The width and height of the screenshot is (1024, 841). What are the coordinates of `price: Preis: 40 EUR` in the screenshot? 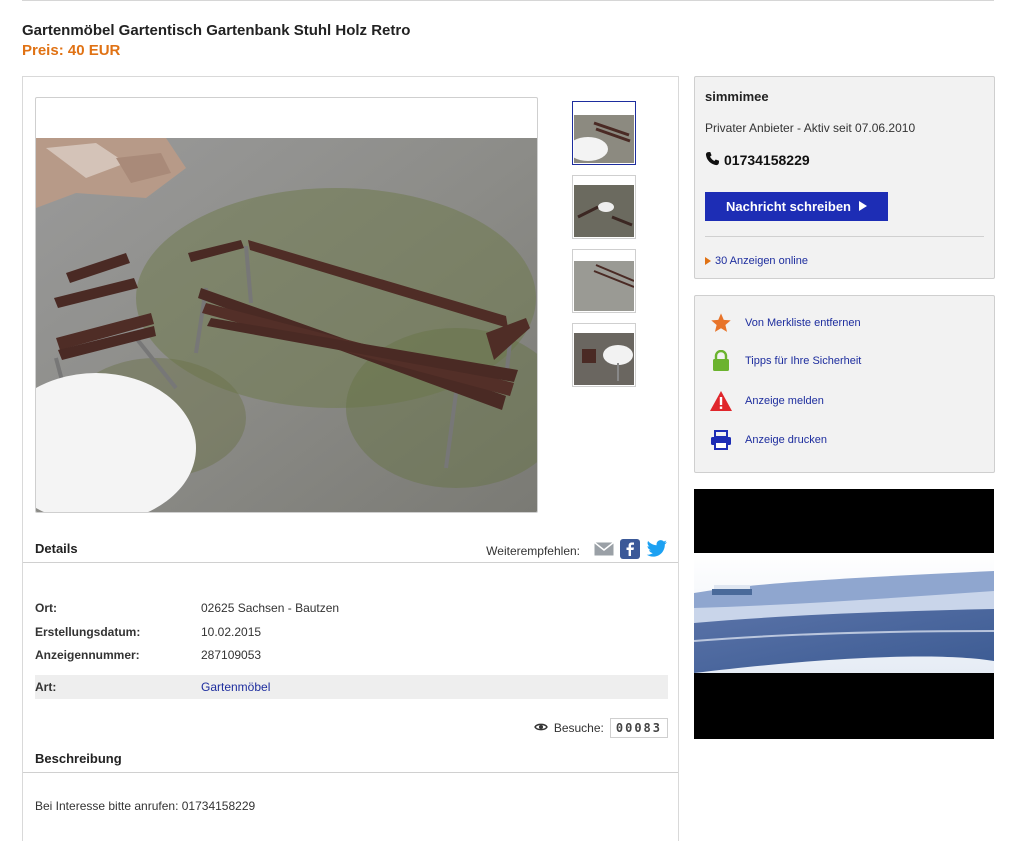 It's located at (71, 50).